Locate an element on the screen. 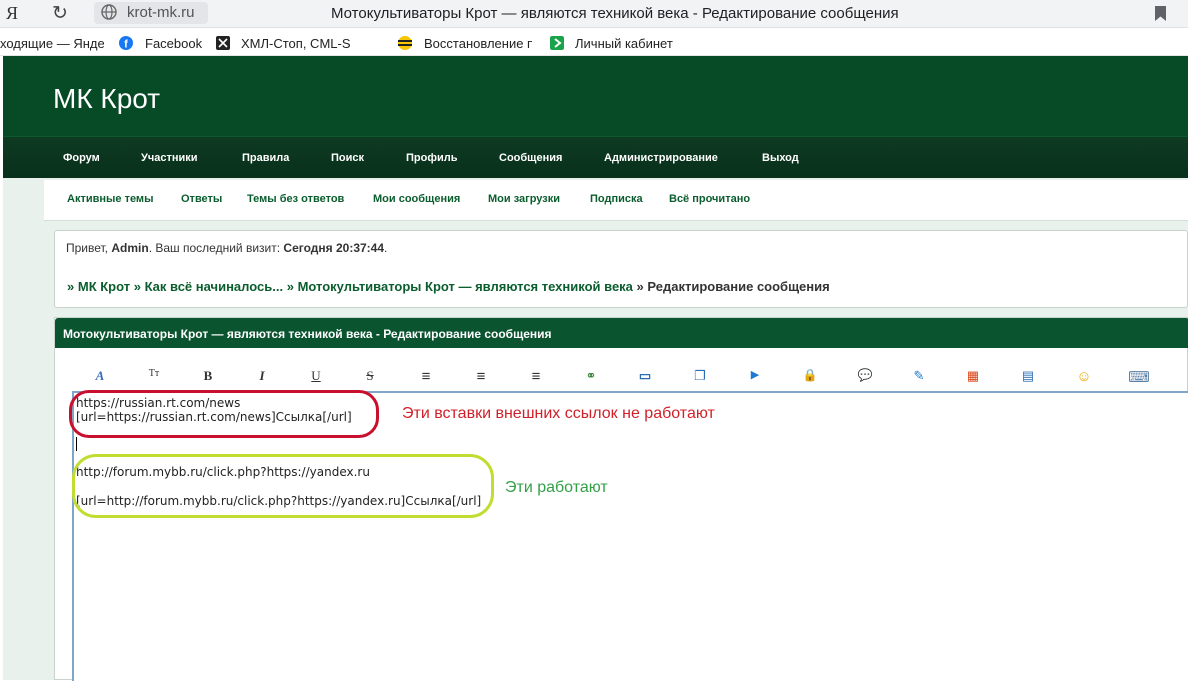  lock-icon: 🔒 is located at coordinates (810, 377).